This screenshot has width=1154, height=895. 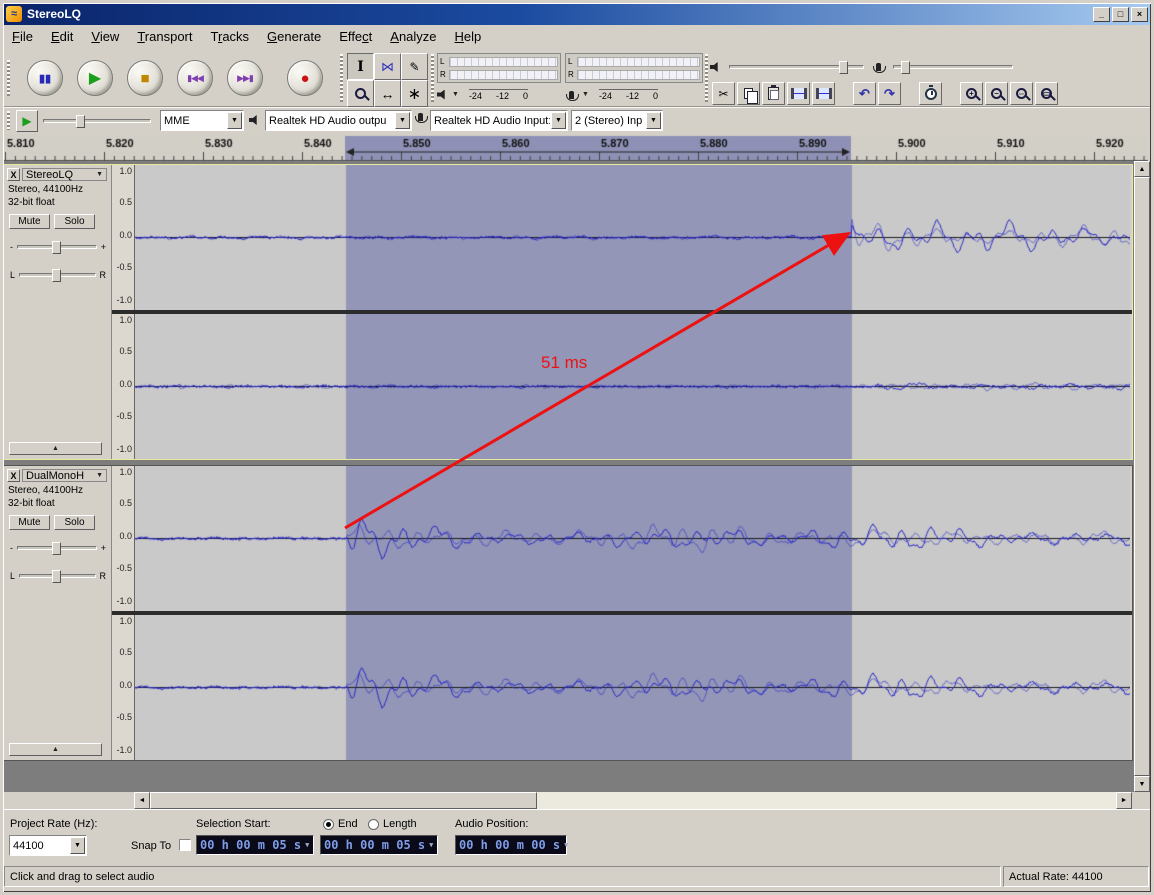 What do you see at coordinates (230, 36) in the screenshot?
I see `menu-tracks: Tracks` at bounding box center [230, 36].